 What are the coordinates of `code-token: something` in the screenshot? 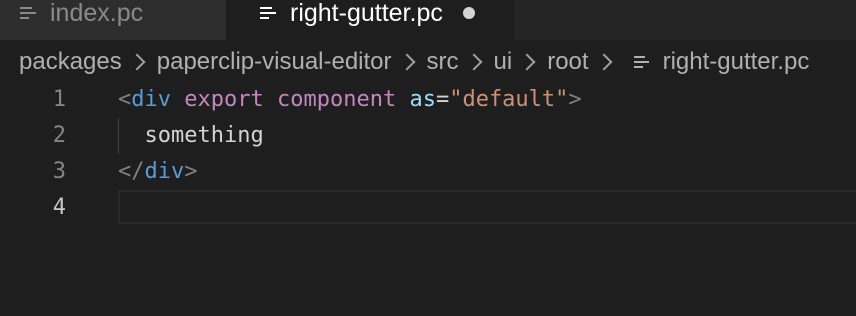 It's located at (191, 135).